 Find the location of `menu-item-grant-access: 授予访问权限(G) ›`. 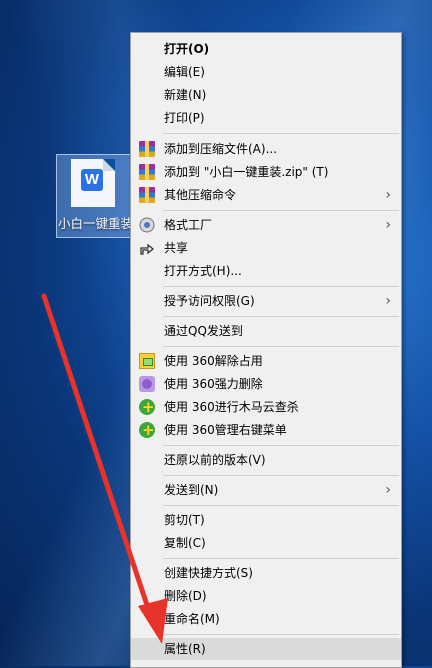

menu-item-grant-access: 授予访问权限(G) › is located at coordinates (266, 301).